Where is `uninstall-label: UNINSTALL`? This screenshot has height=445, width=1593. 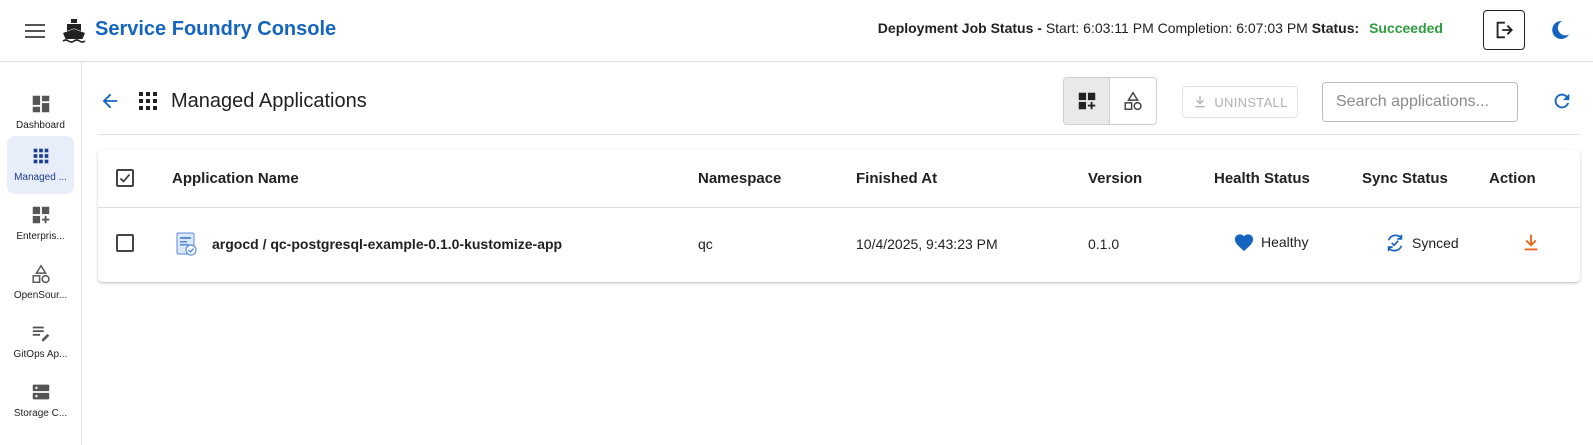 uninstall-label: UNINSTALL is located at coordinates (1251, 102).